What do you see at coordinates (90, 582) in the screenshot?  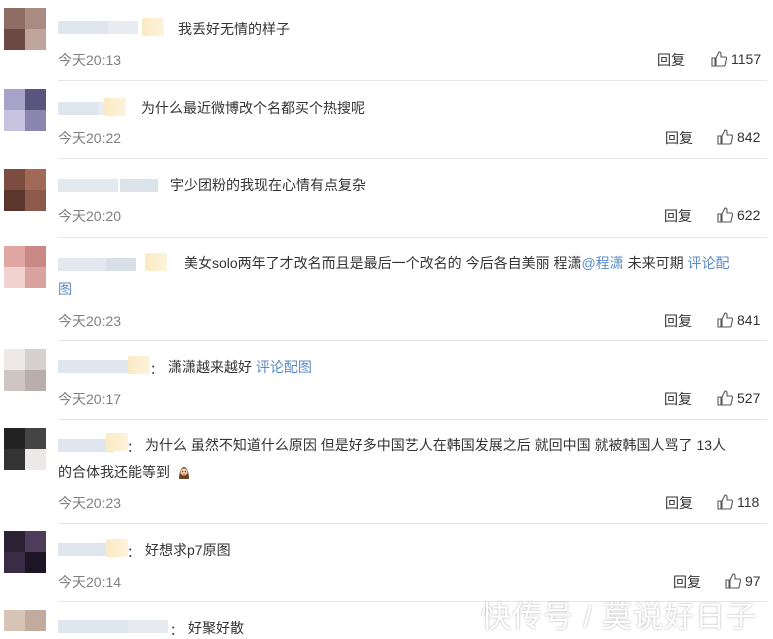 I see `comment-time: 今天20:14` at bounding box center [90, 582].